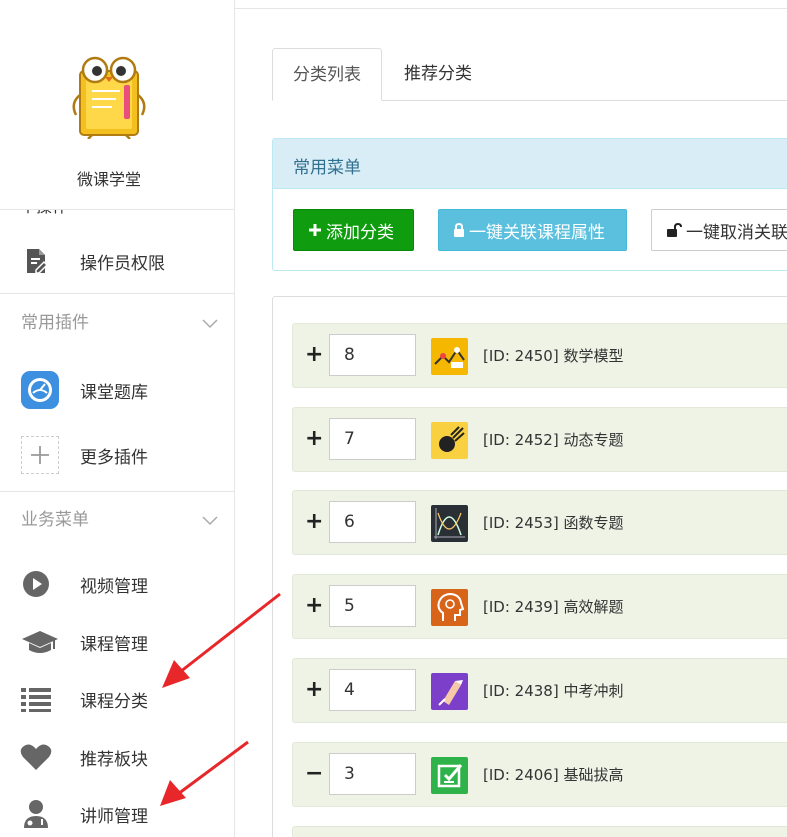 The height and width of the screenshot is (837, 787). Describe the element at coordinates (122, 263) in the screenshot. I see `sidebar-item-label: 操作员权限` at that location.